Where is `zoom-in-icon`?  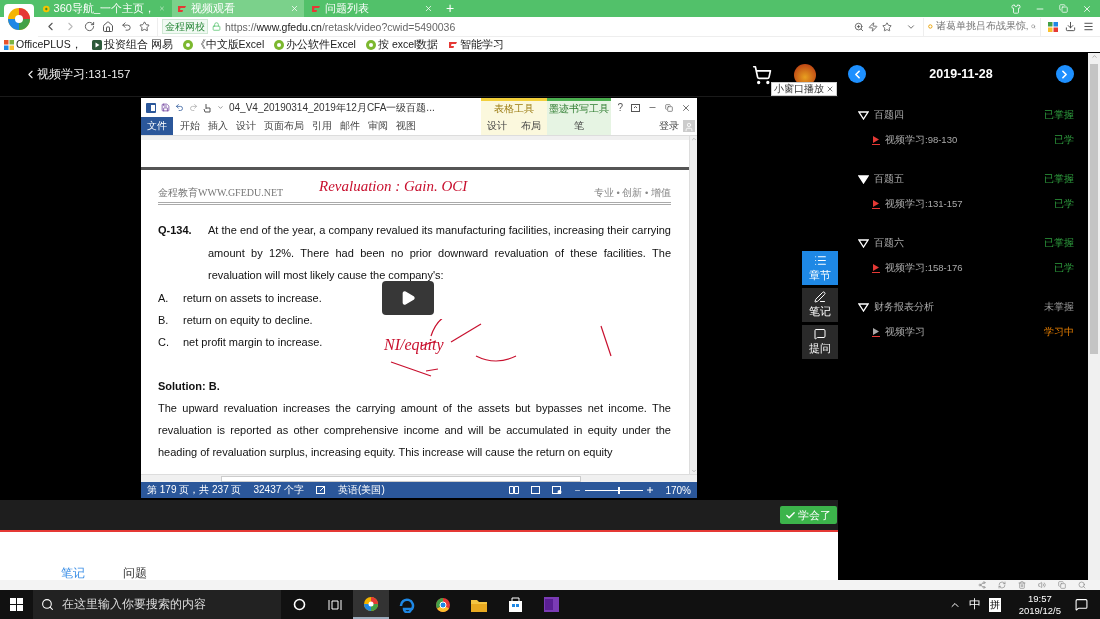
zoom-in-icon is located at coordinates (650, 490).